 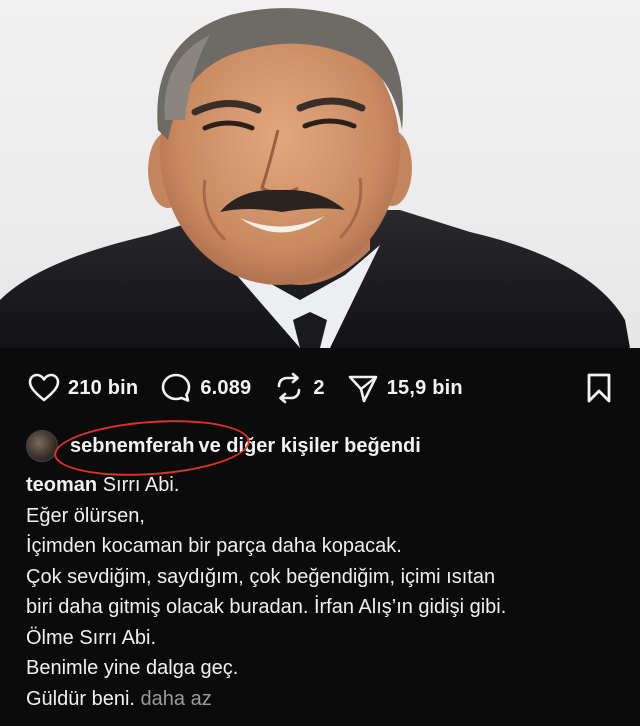 What do you see at coordinates (91, 637) in the screenshot?
I see `caption-line: Ölme Sırrı Abi.` at bounding box center [91, 637].